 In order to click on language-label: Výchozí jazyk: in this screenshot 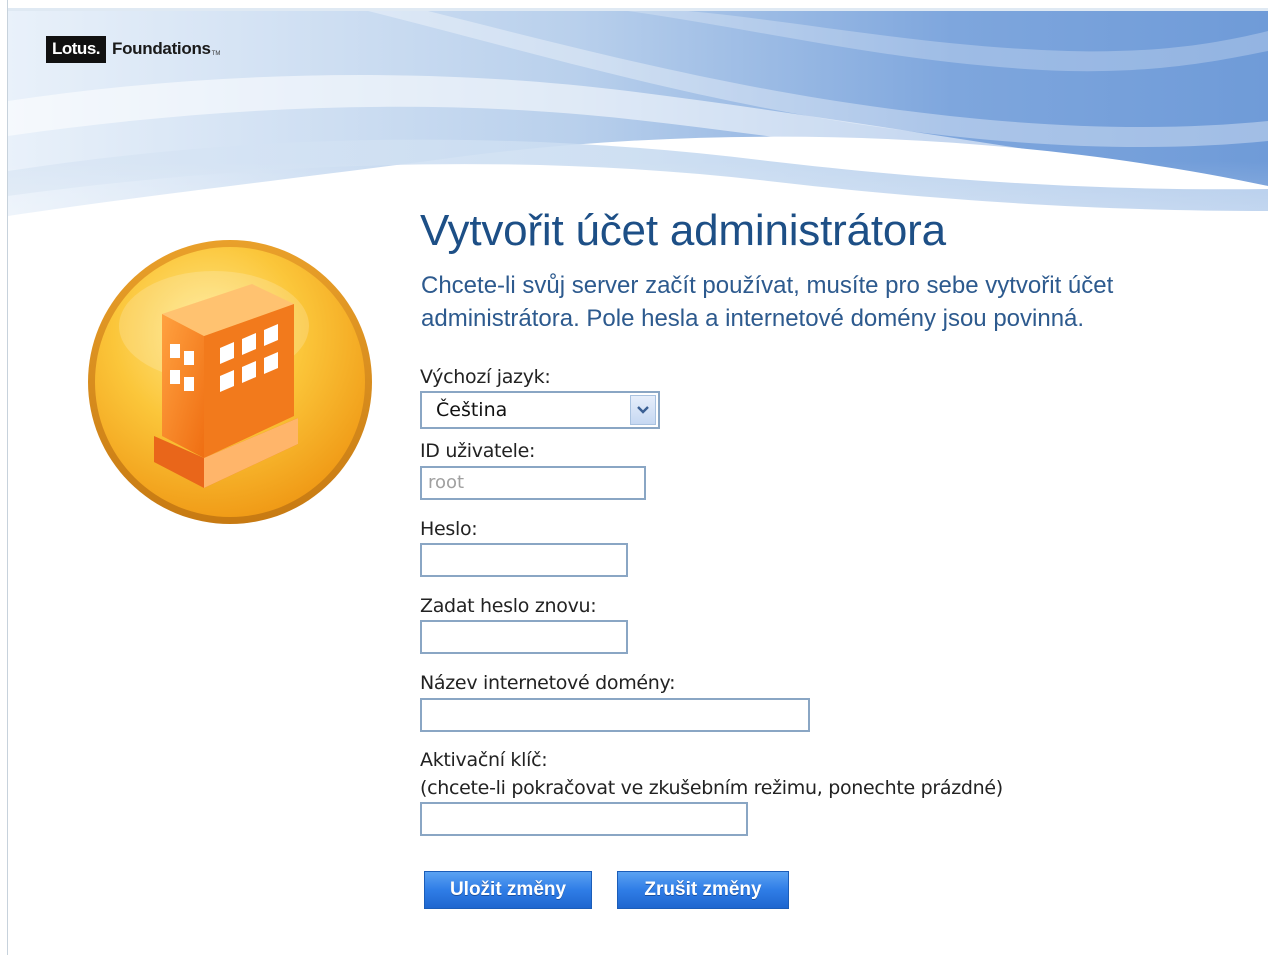, I will do `click(485, 377)`.